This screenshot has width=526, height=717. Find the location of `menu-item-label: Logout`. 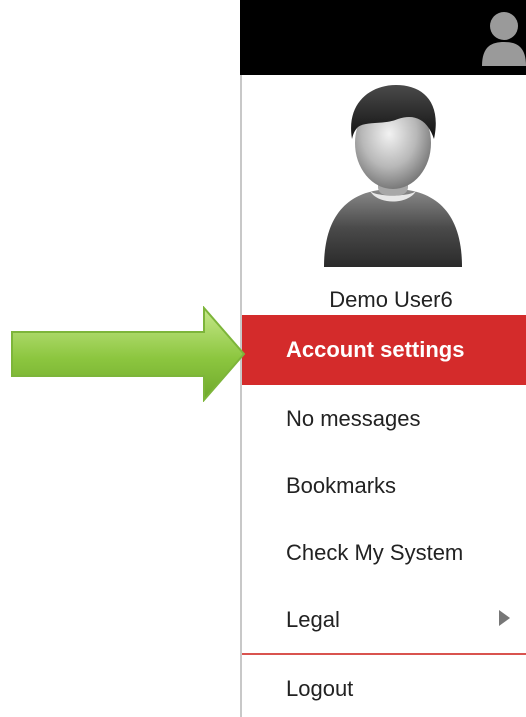

menu-item-label: Logout is located at coordinates (320, 688).